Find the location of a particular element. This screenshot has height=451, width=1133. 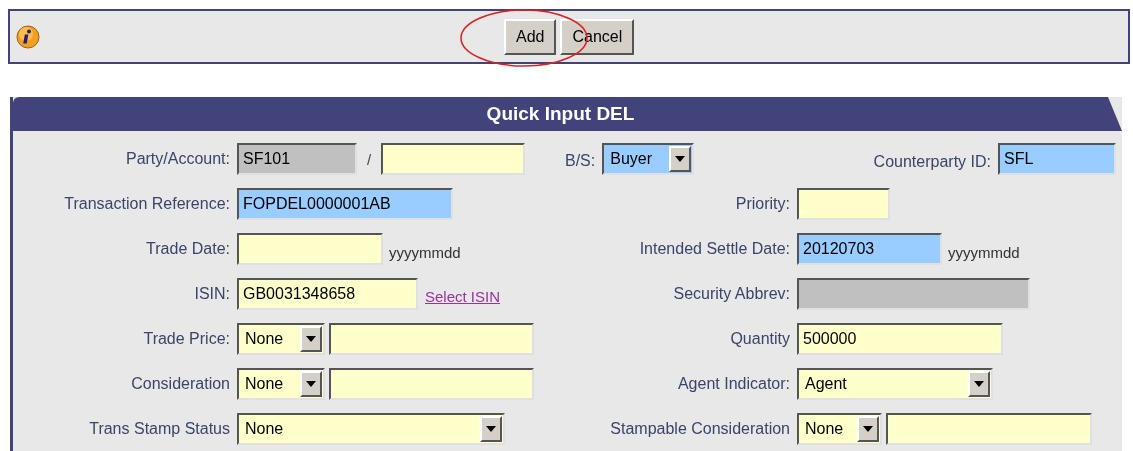

field-label: Trade Price: is located at coordinates (186, 339).